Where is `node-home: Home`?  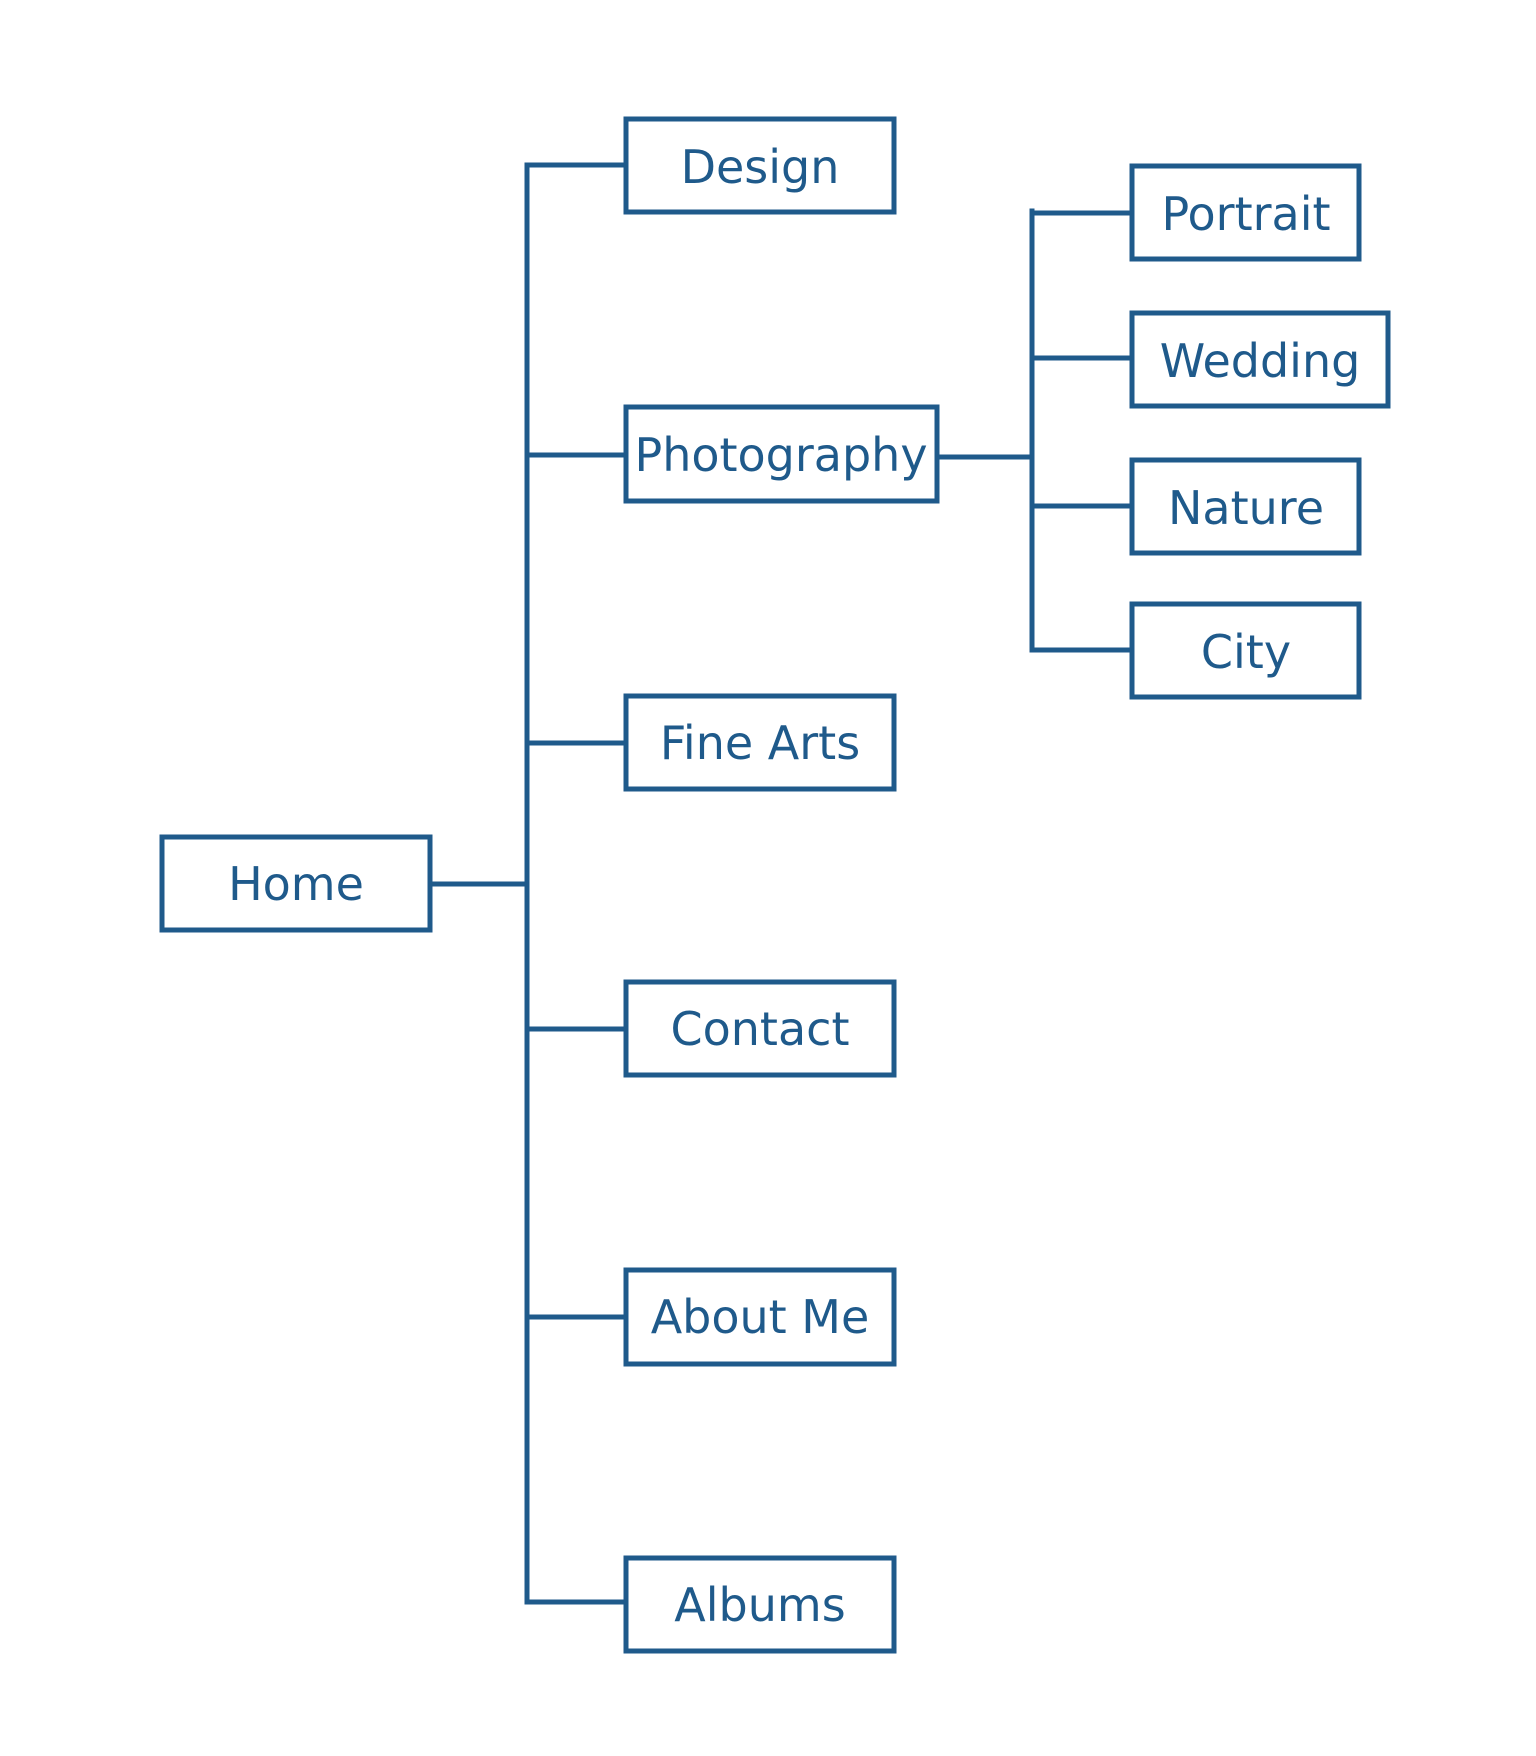 node-home: Home is located at coordinates (296, 883).